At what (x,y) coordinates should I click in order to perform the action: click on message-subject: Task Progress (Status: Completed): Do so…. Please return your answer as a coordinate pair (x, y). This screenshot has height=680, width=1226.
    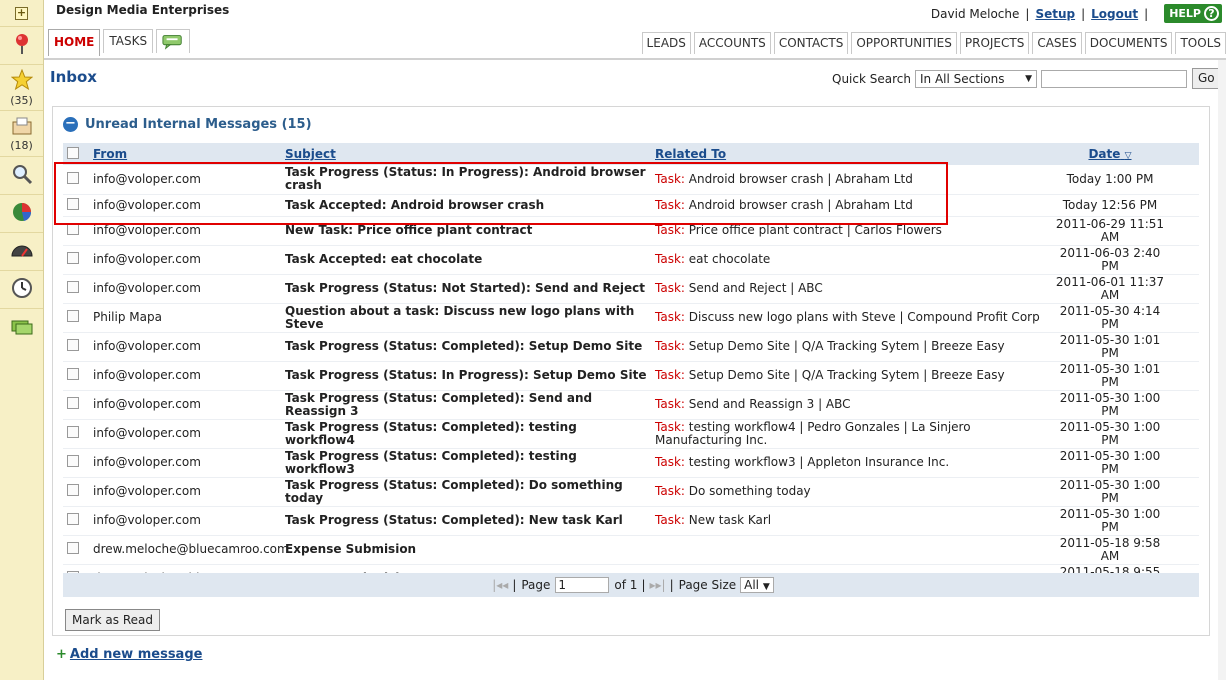
    Looking at the image, I should click on (466, 492).